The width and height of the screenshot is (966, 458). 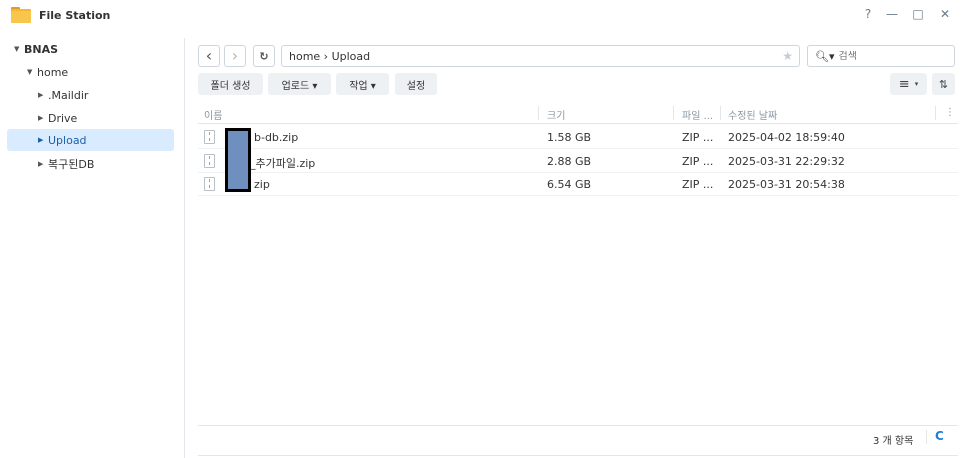 I want to click on search-icon: 🔍︎▾, so click(x=825, y=56).